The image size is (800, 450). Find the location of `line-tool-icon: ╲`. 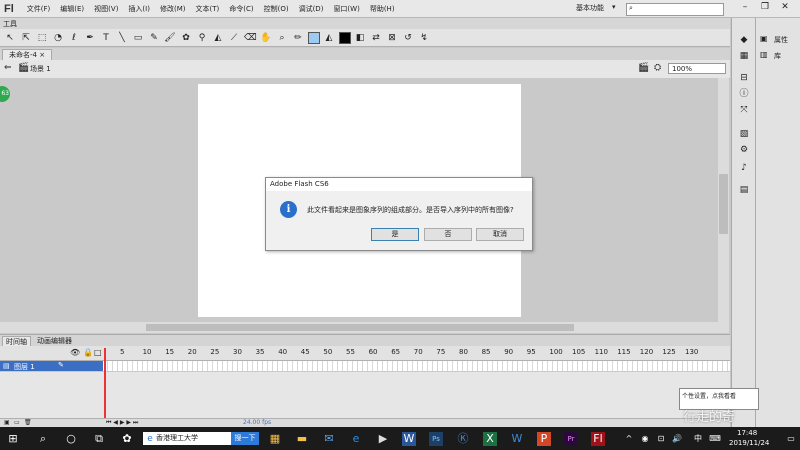

line-tool-icon: ╲ is located at coordinates (122, 38).